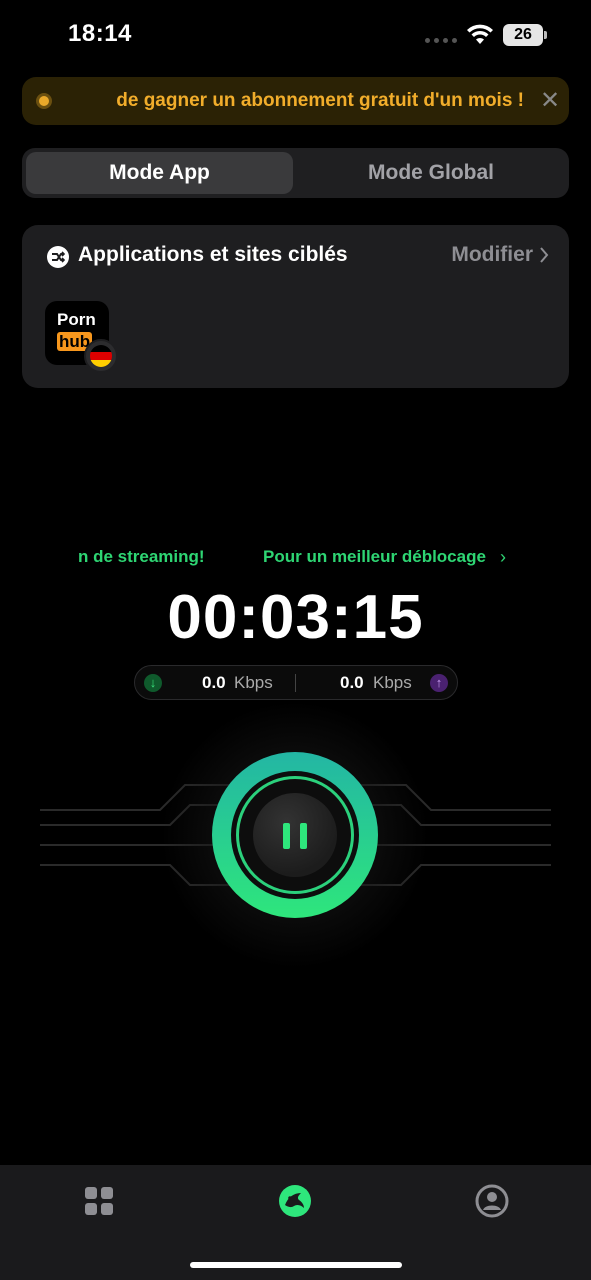 The height and width of the screenshot is (1280, 591). I want to click on tab-mode-global: Mode Global, so click(431, 173).